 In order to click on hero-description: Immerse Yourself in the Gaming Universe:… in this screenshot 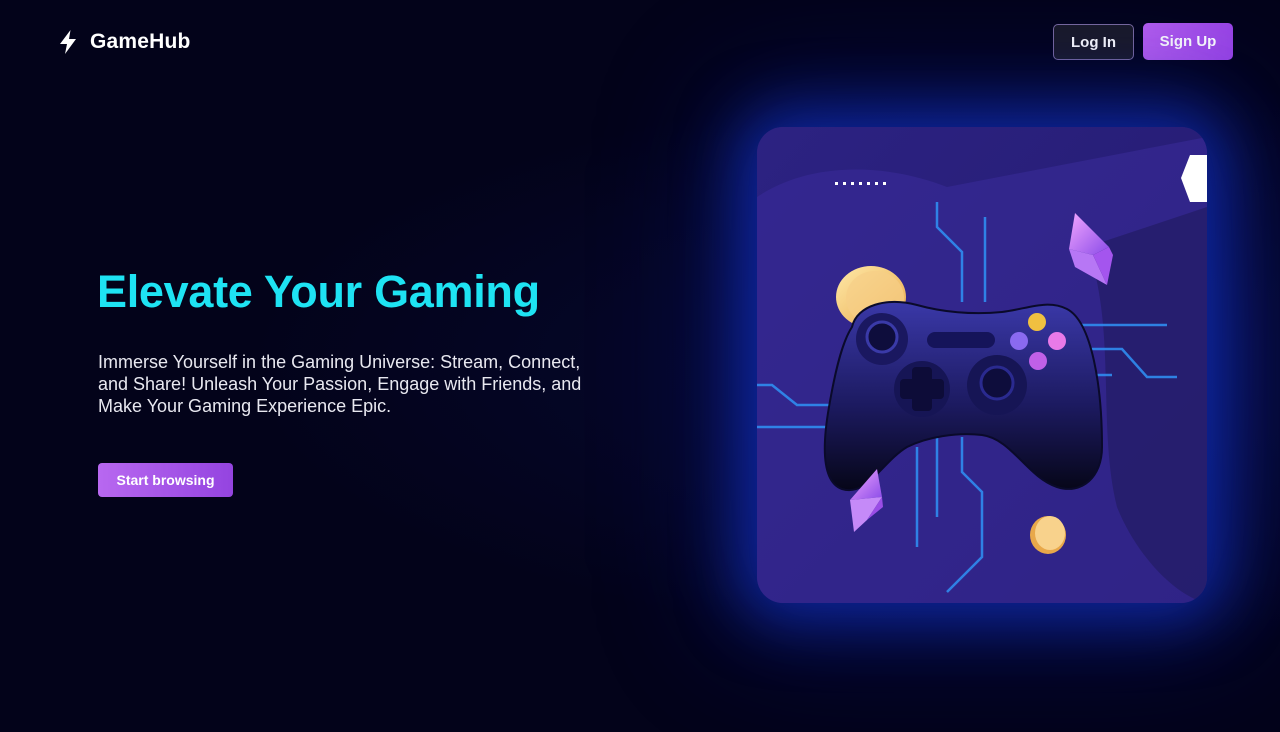, I will do `click(340, 384)`.